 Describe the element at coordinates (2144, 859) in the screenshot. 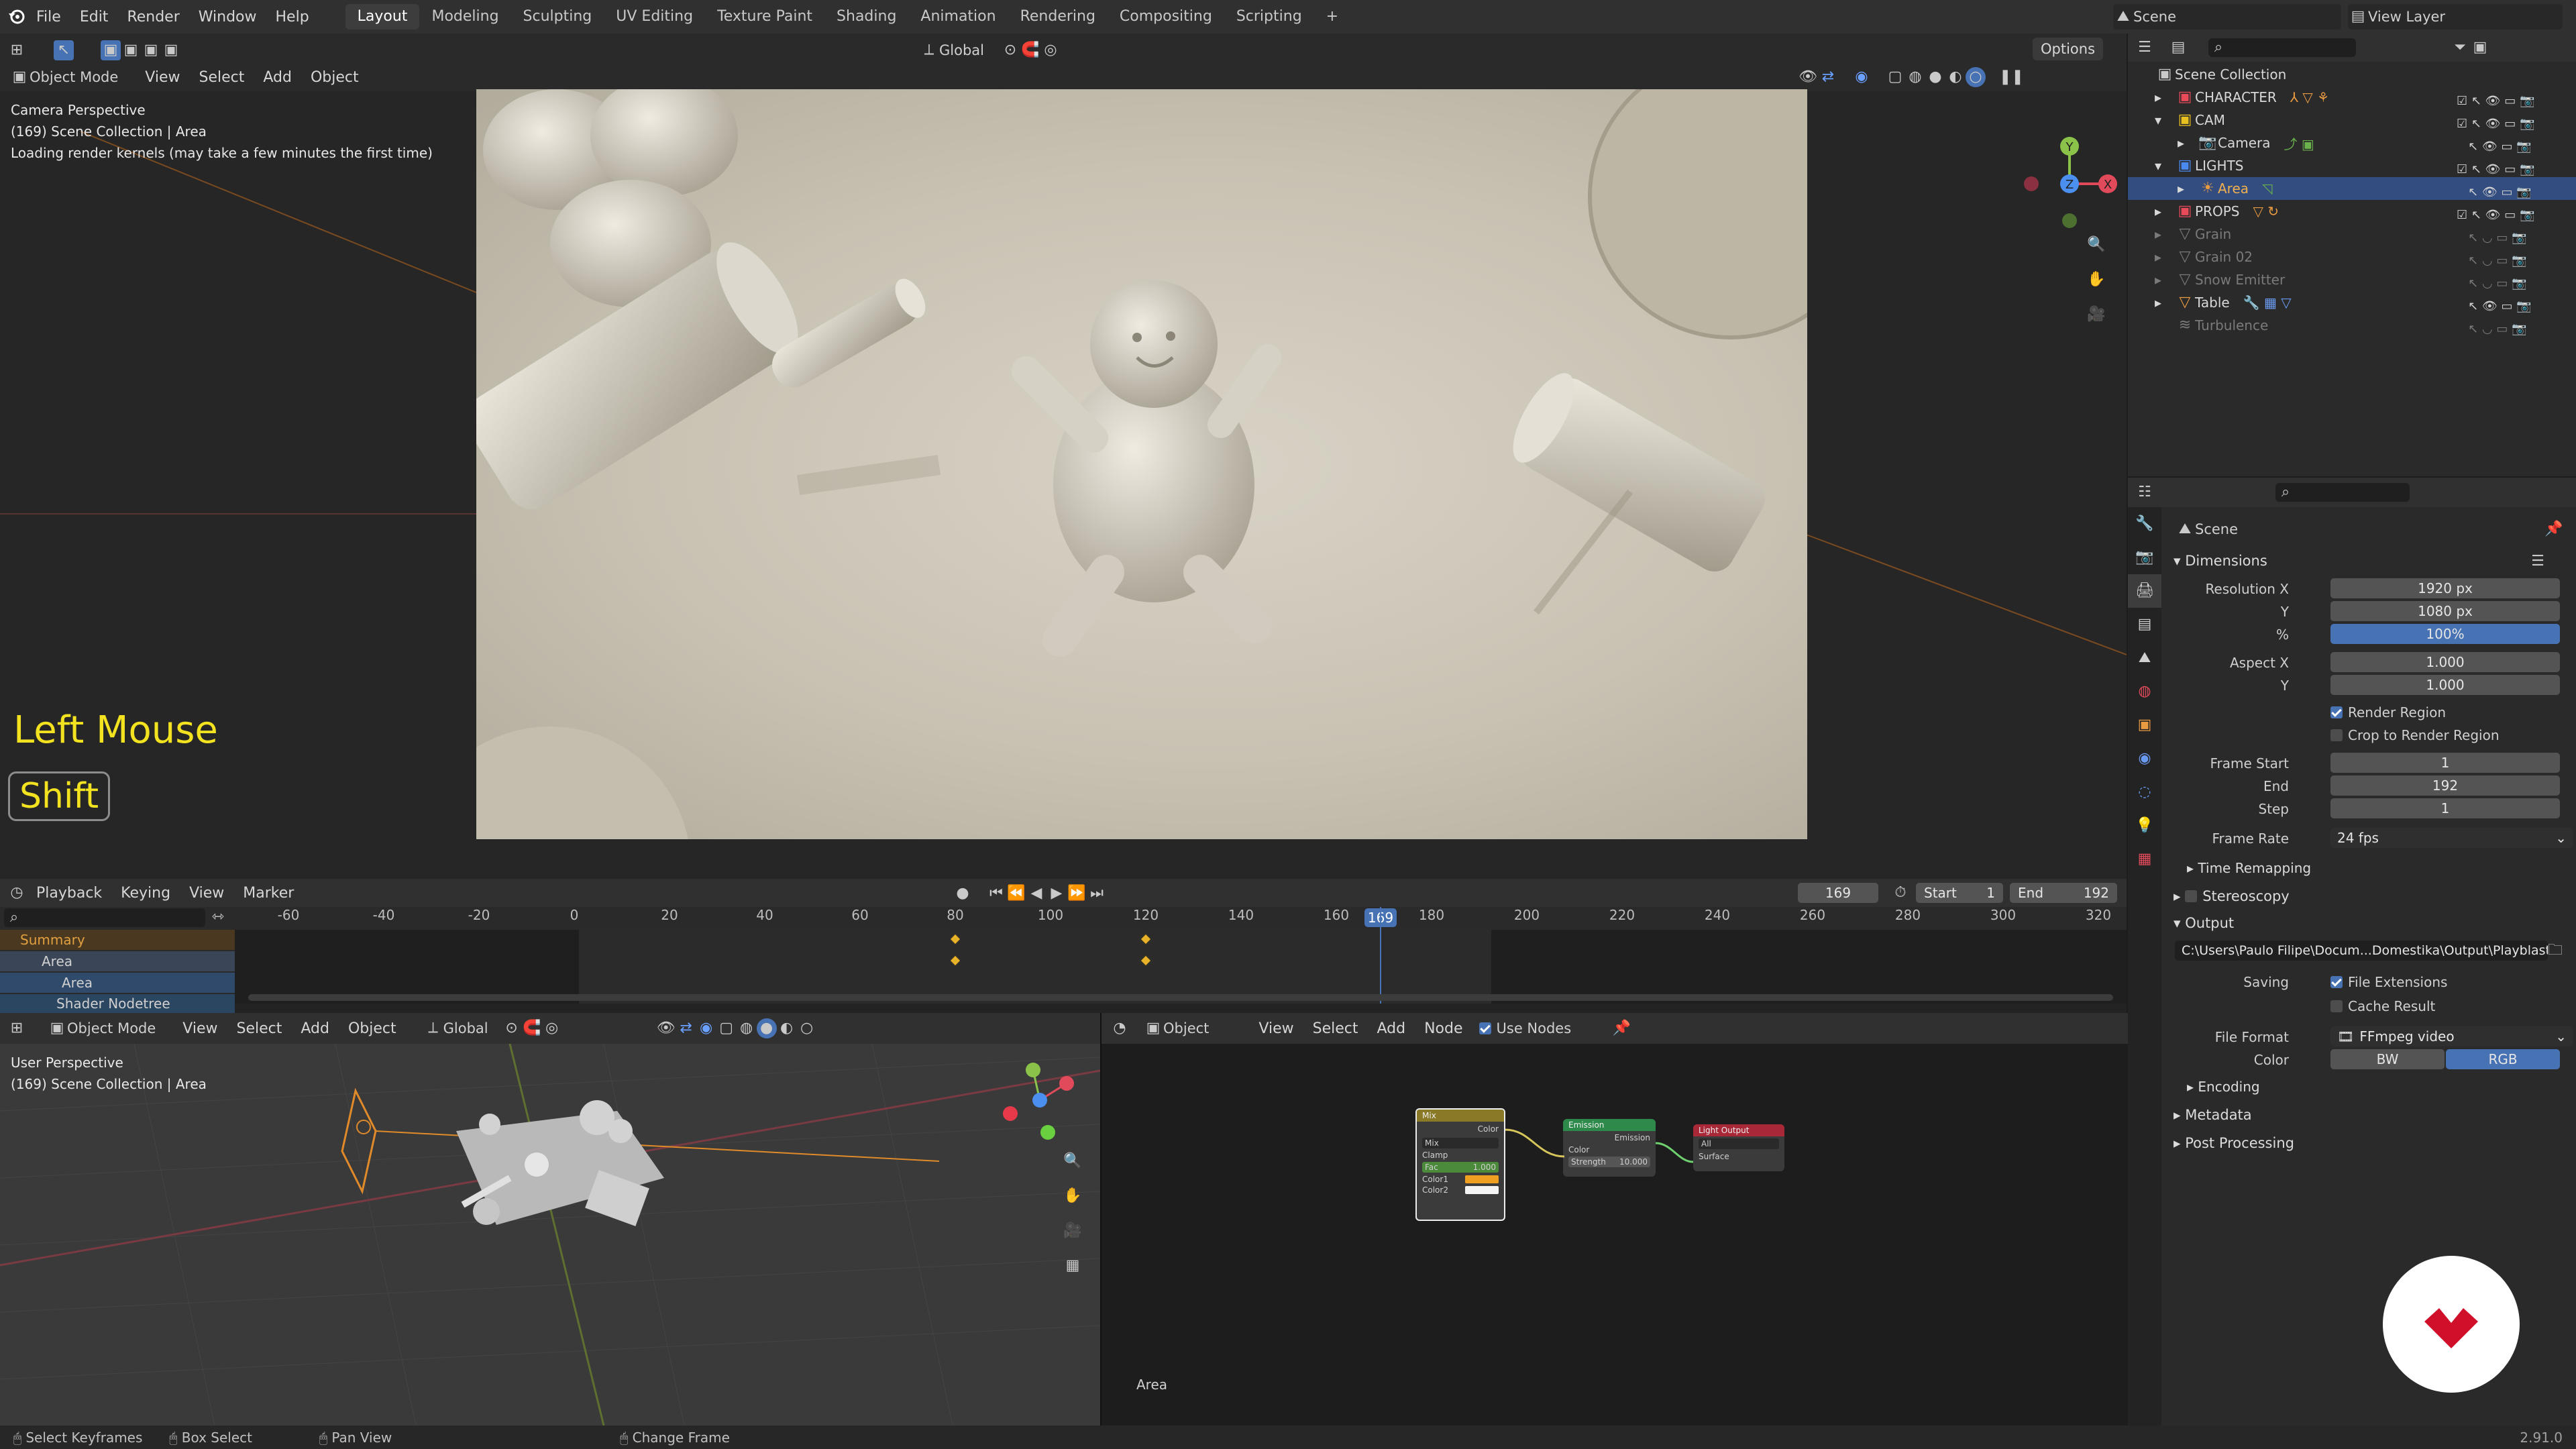

I see `tab-texture-icon: ▦` at that location.